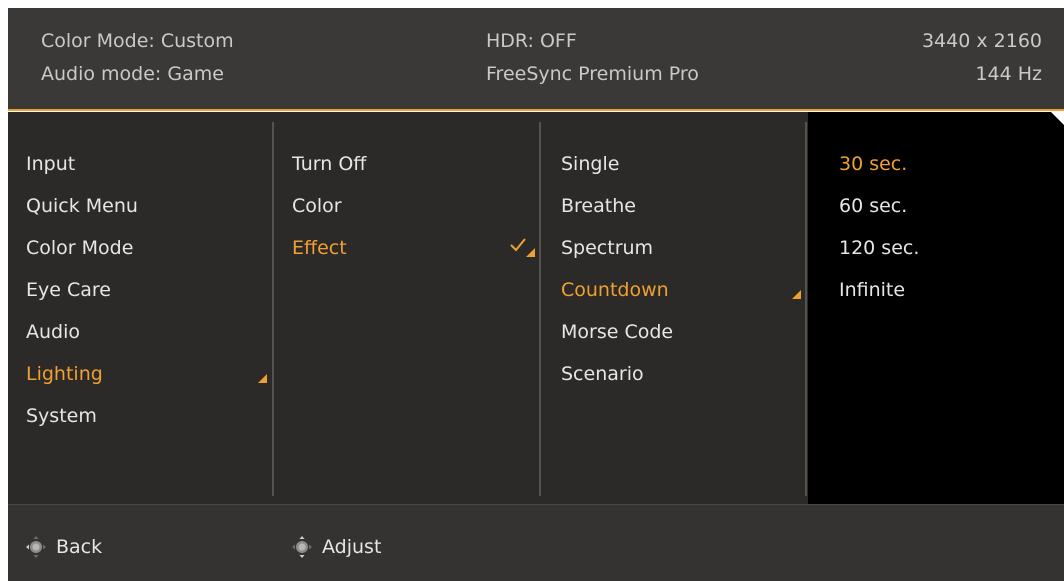 Image resolution: width=1064 pixels, height=581 pixels. Describe the element at coordinates (873, 206) in the screenshot. I see `countdown-option-60-sec: 60 sec.` at that location.